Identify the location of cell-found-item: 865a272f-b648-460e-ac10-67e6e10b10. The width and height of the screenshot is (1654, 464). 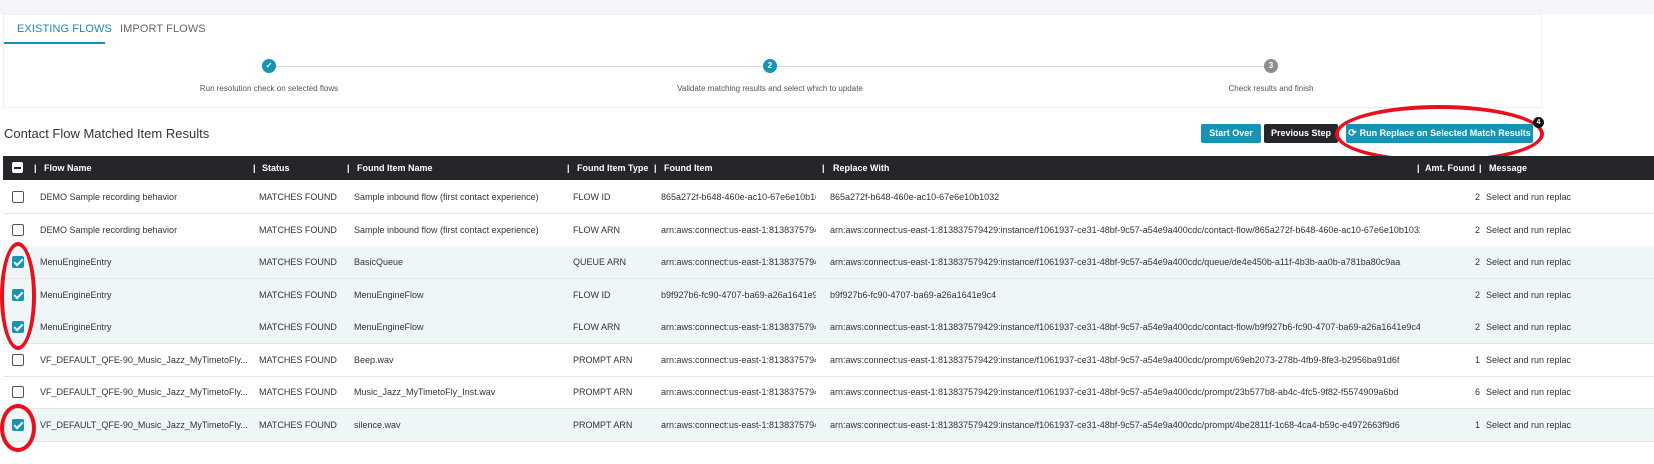
(738, 197).